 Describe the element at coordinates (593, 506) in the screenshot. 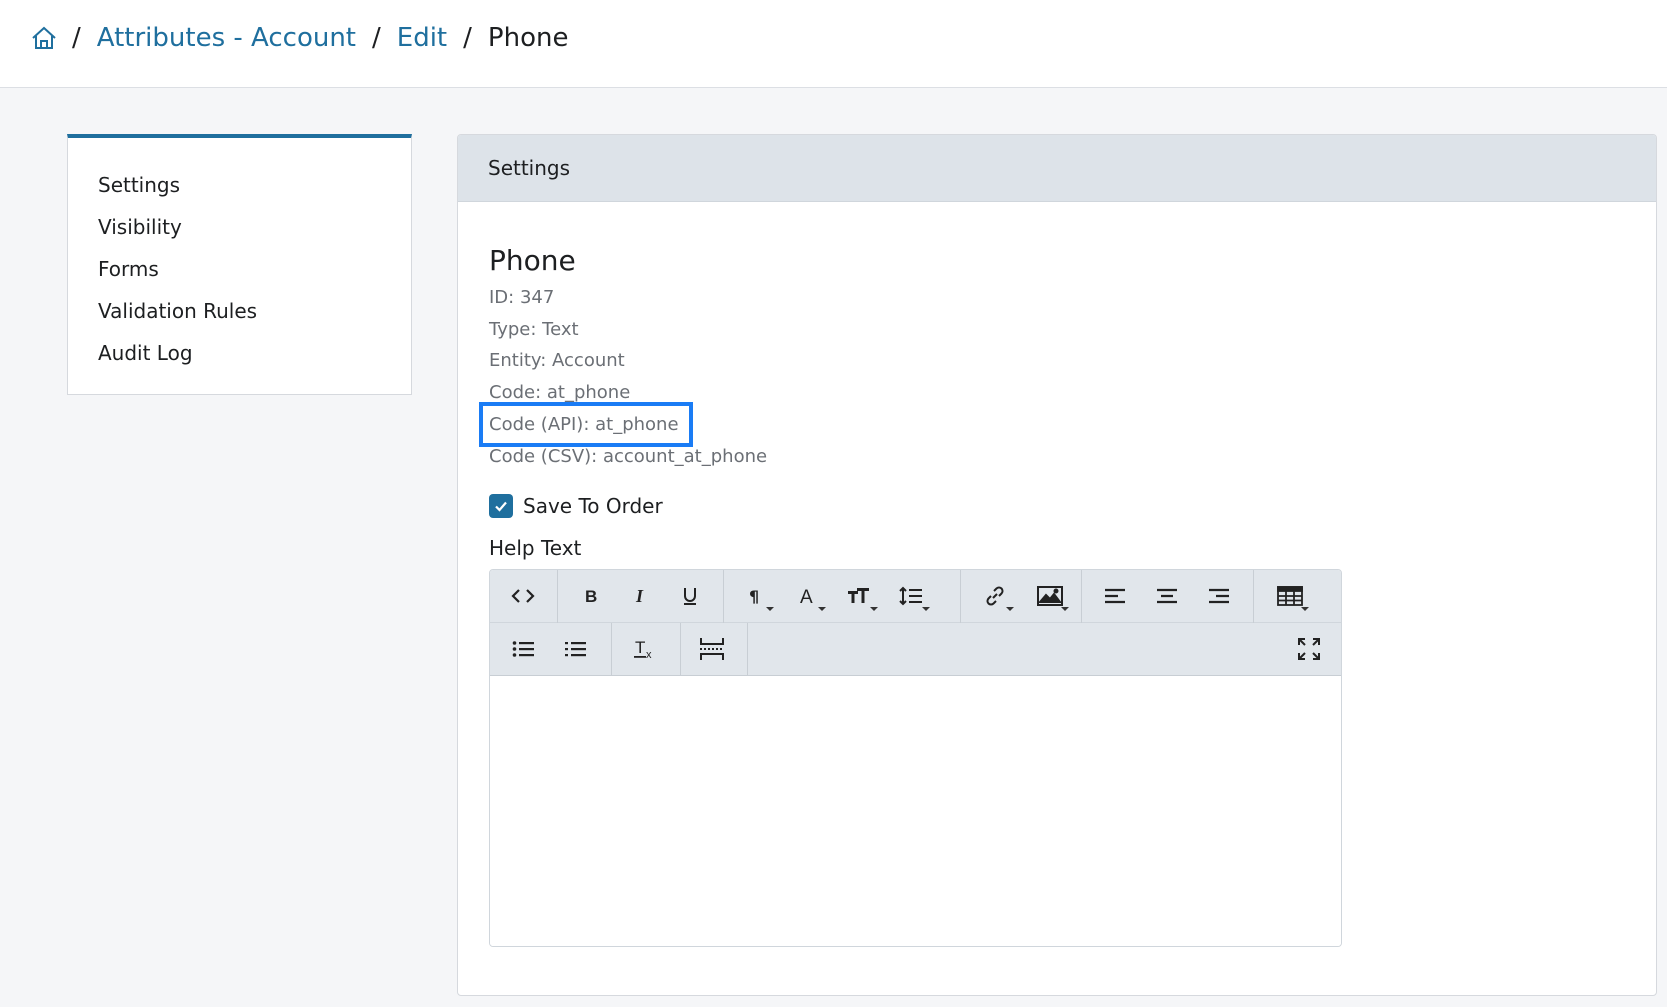

I see `save-to-order-label: Save To Order` at that location.